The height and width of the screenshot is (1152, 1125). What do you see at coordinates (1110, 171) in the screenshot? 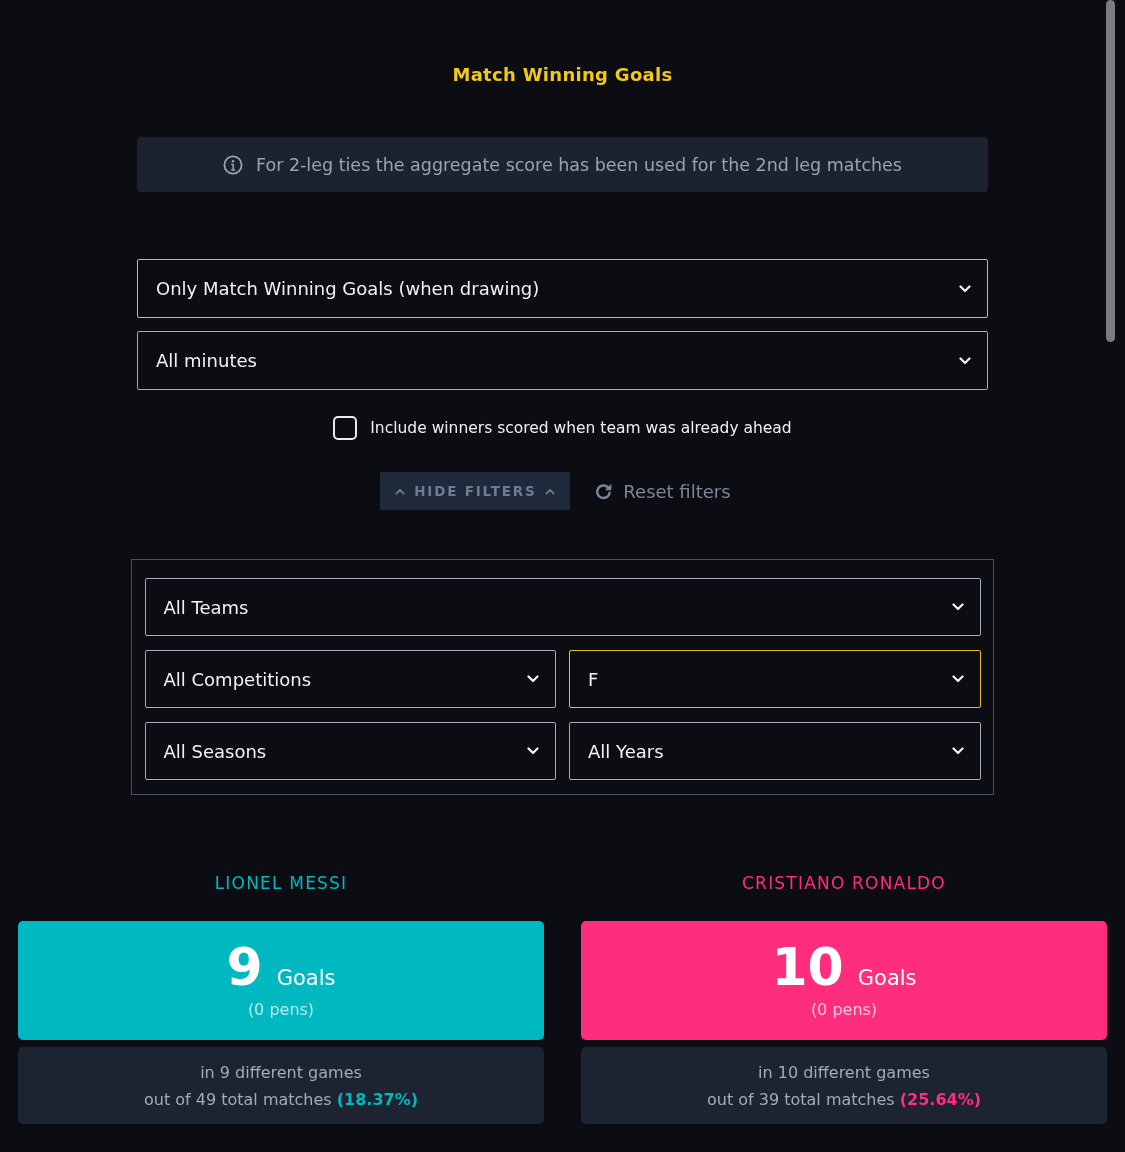
I see `scrollbar-thumb` at bounding box center [1110, 171].